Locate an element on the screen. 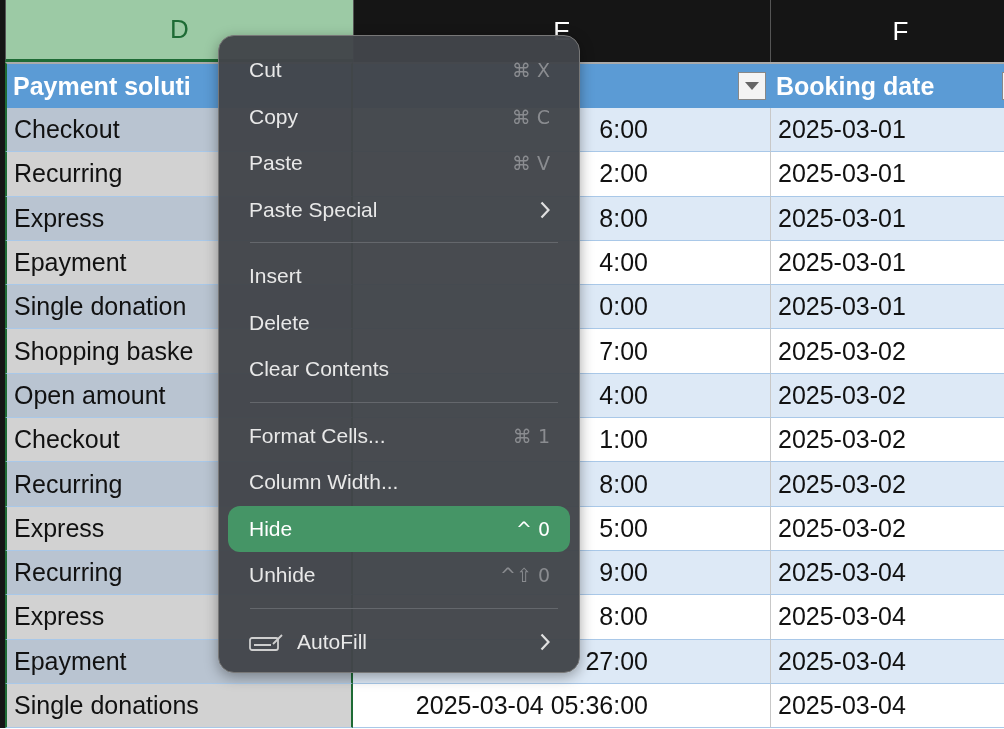 Image resolution: width=1004 pixels, height=729 pixels. filter-dropdown-button is located at coordinates (752, 86).